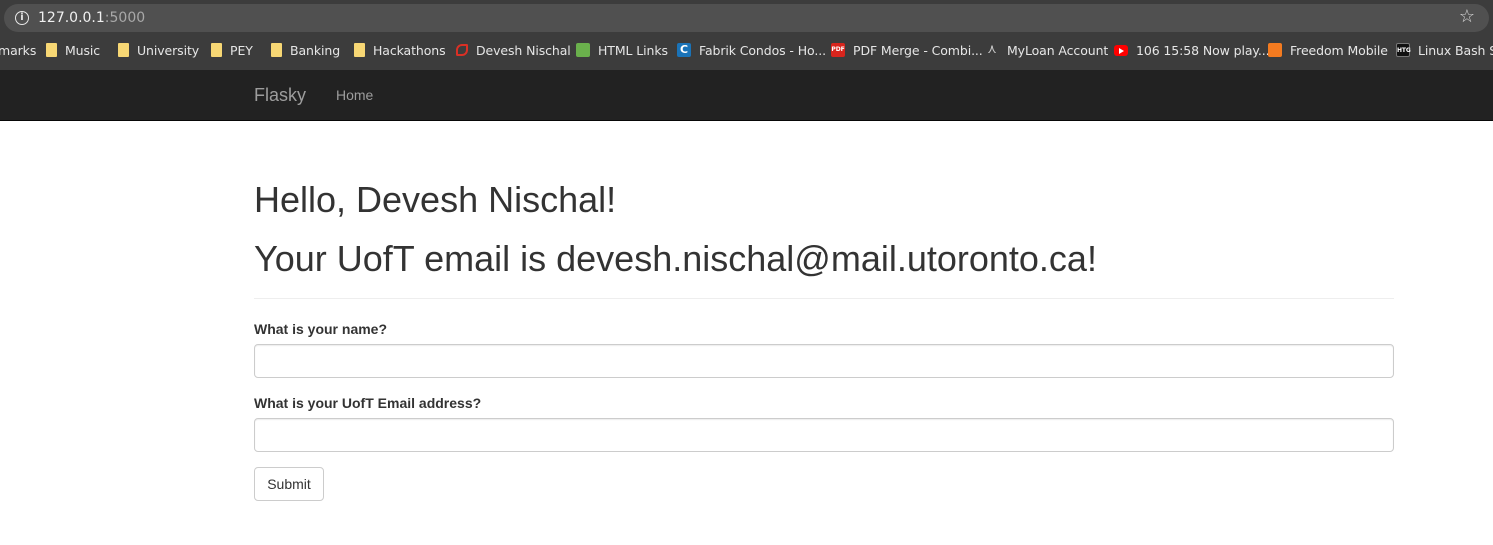  I want to click on name-label: What is your name?, so click(321, 329).